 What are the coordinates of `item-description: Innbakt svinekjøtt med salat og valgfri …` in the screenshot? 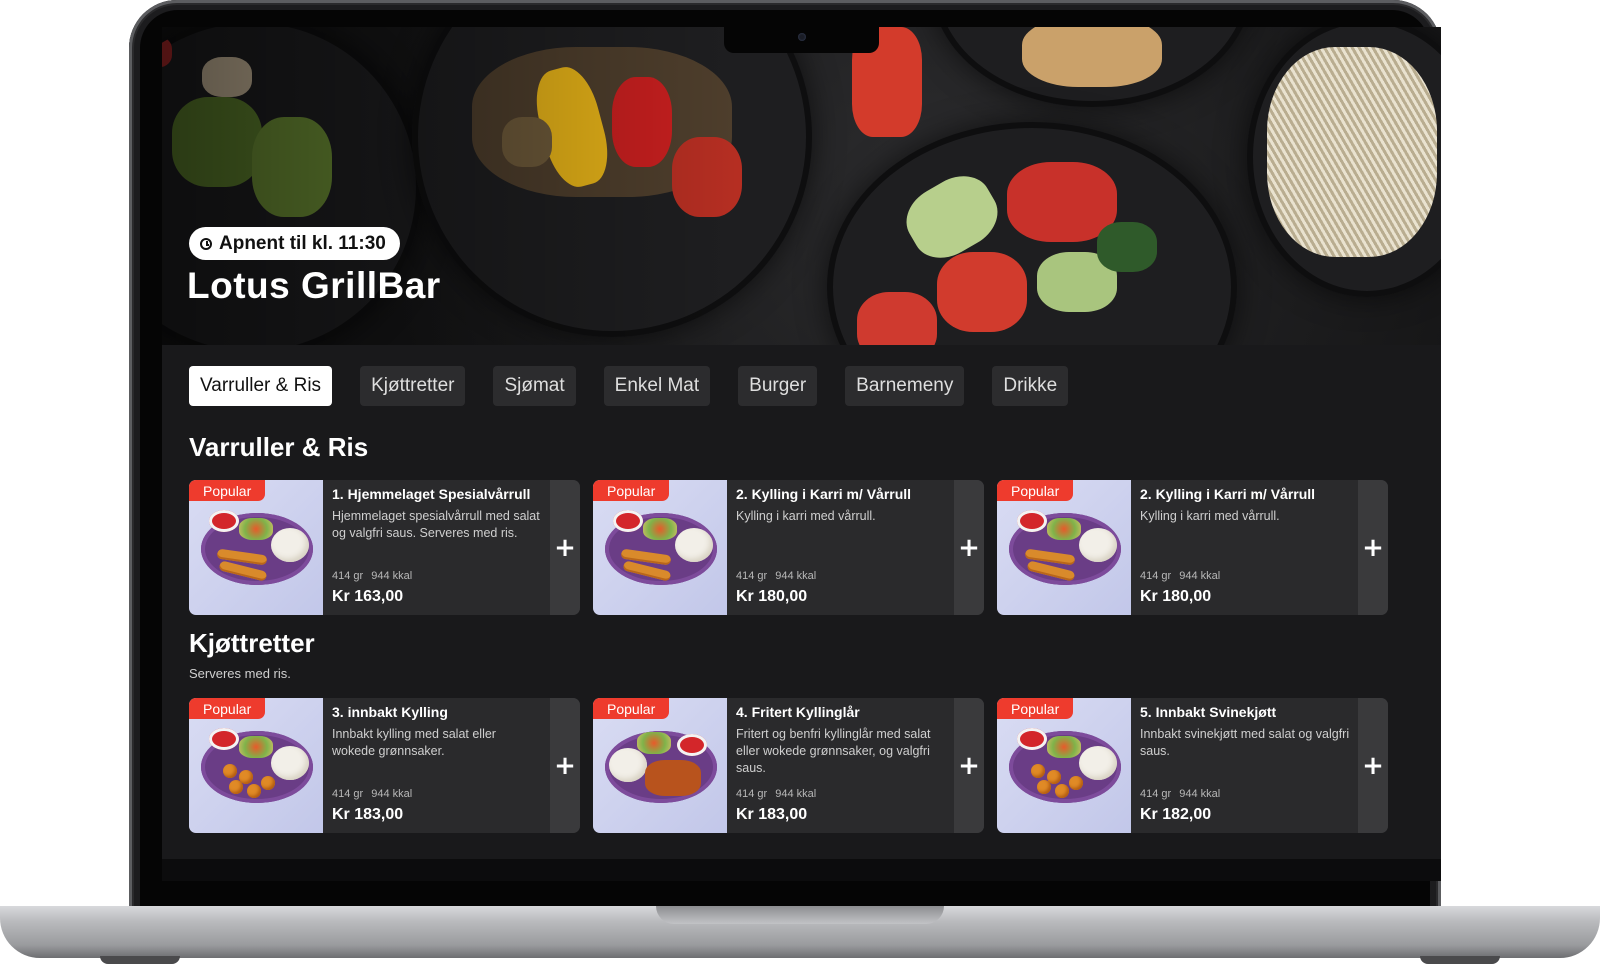 It's located at (1245, 742).